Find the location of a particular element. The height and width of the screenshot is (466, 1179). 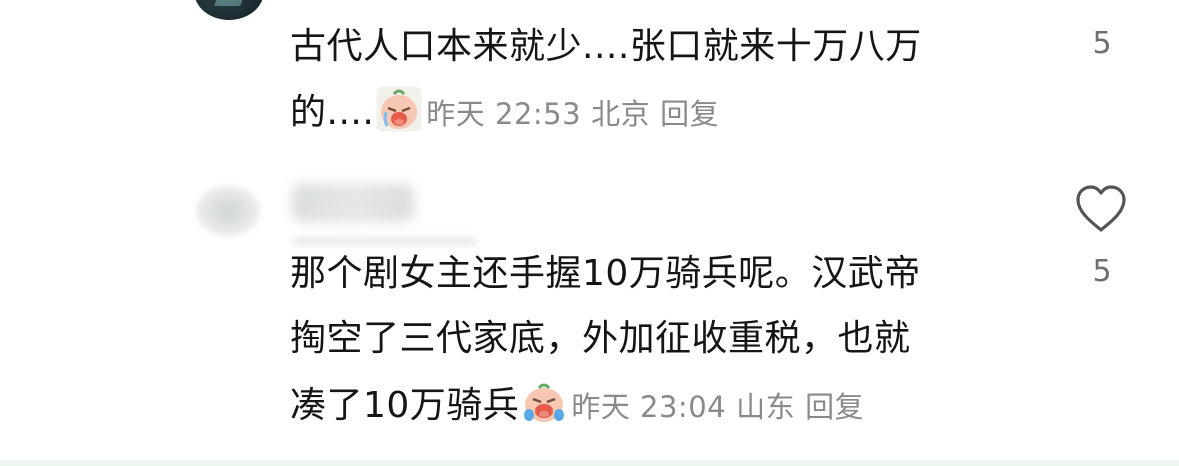

comment-location: 山东 is located at coordinates (766, 407).